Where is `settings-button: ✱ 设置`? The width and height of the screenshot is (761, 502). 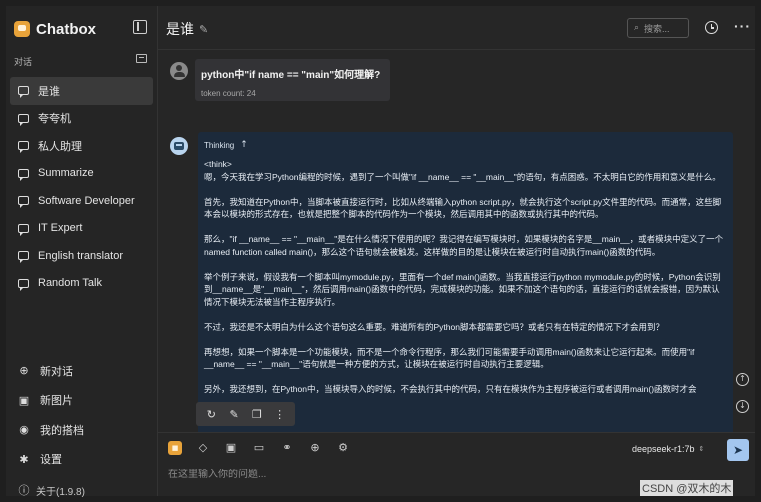
settings-button: ✱ 设置 is located at coordinates (81, 460).